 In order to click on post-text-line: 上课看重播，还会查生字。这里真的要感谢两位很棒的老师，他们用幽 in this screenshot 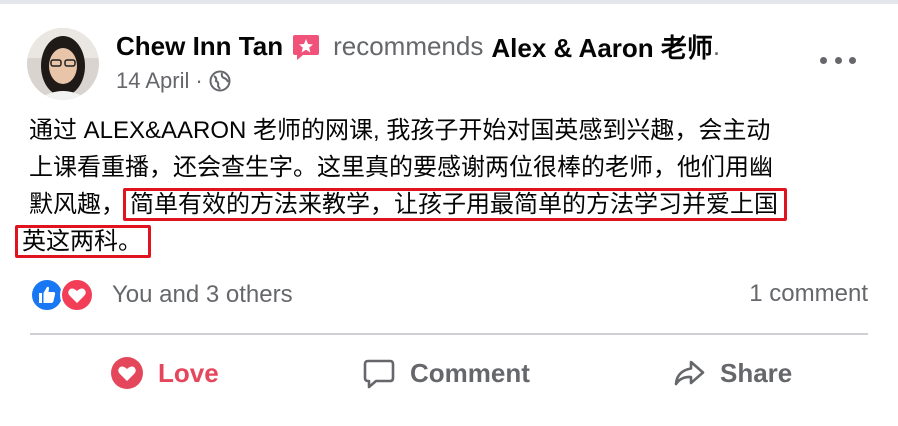, I will do `click(401, 167)`.